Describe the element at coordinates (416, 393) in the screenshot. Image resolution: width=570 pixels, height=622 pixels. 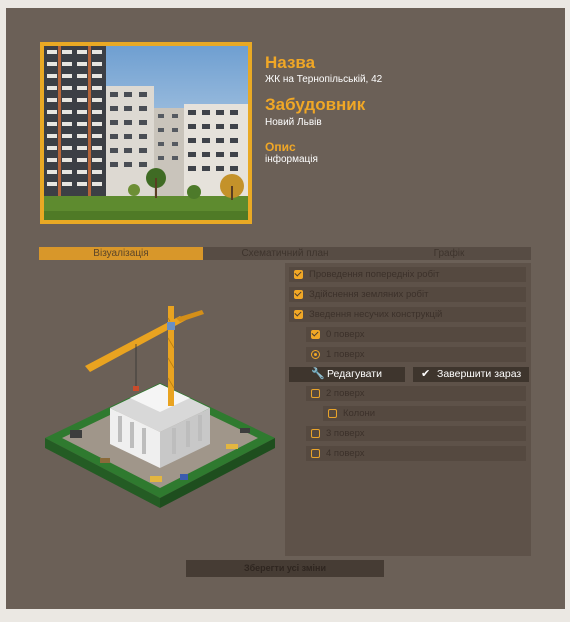
I see `stage-row-floor-2: 2 поверх` at that location.